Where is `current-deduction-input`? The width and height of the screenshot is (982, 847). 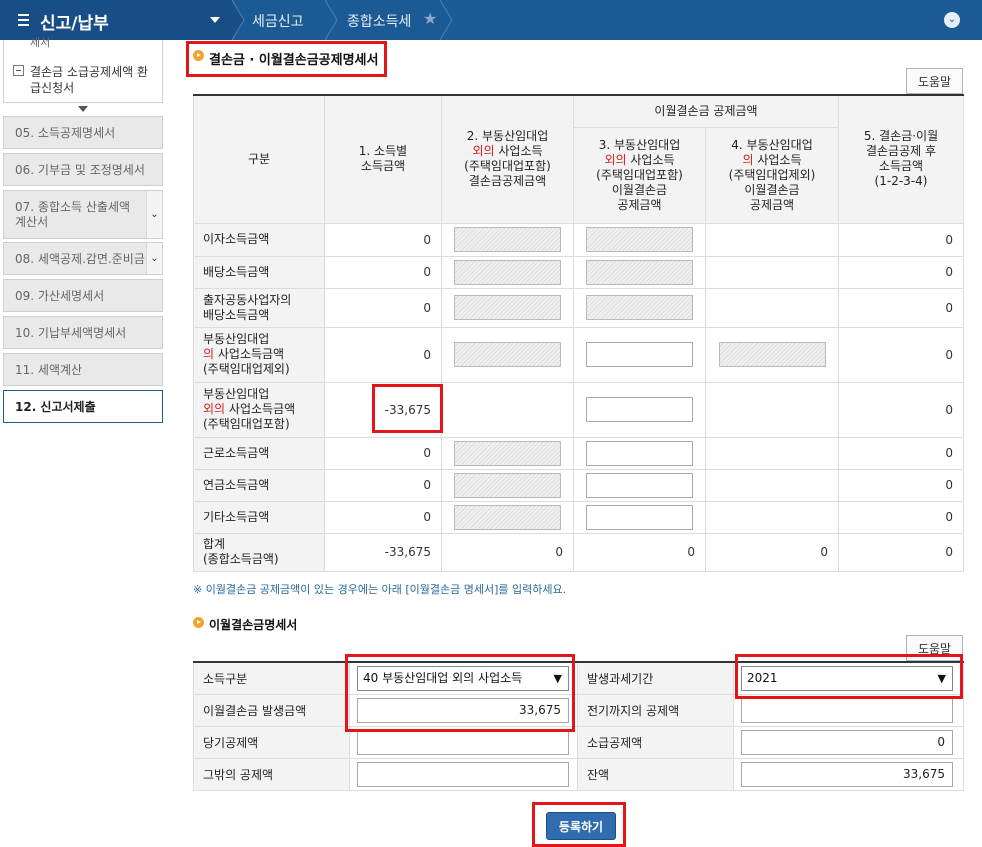
current-deduction-input is located at coordinates (463, 742).